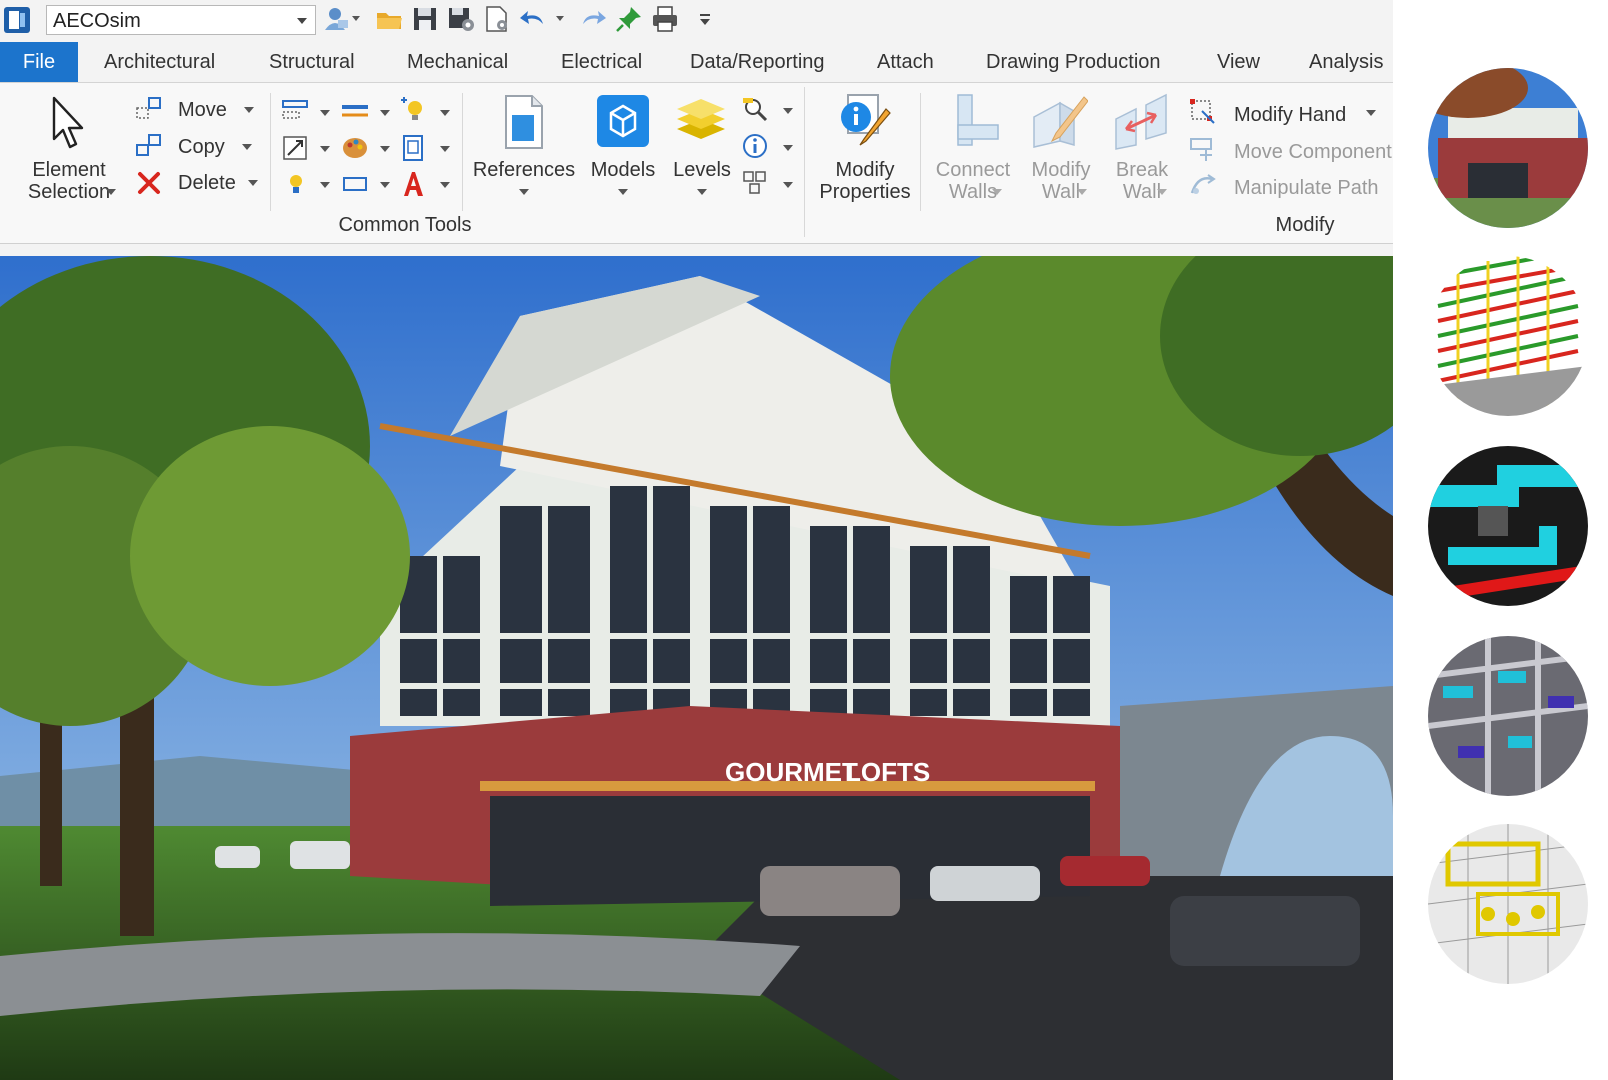 The width and height of the screenshot is (1608, 1080). Describe the element at coordinates (865, 181) in the screenshot. I see `modify-properties-button: Modify Properties` at that location.